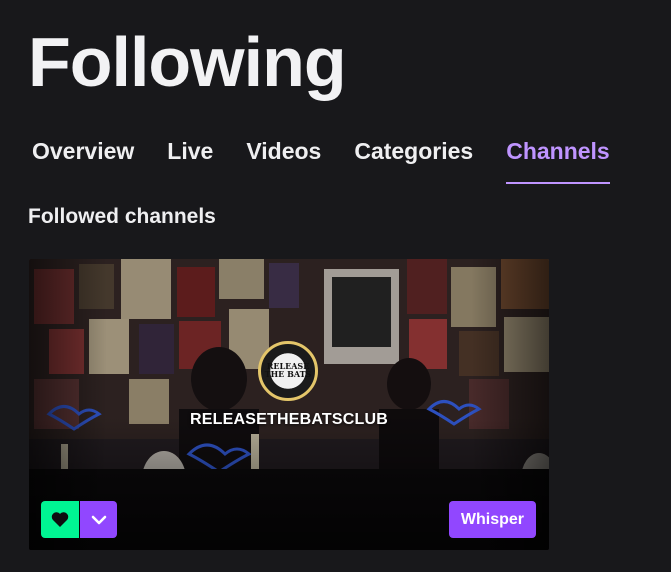 The width and height of the screenshot is (671, 572). What do you see at coordinates (122, 216) in the screenshot?
I see `section-title: Followed channels` at bounding box center [122, 216].